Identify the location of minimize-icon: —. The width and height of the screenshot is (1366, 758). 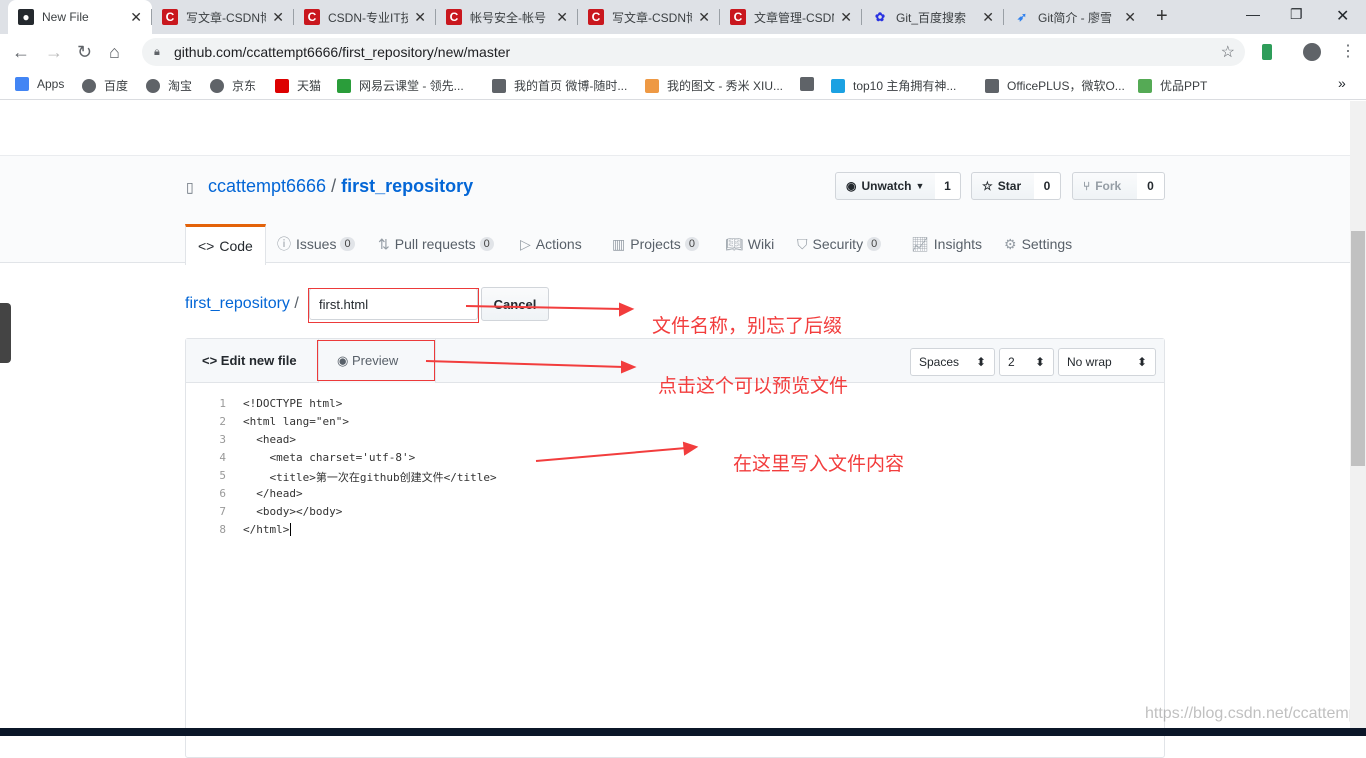
(1253, 14).